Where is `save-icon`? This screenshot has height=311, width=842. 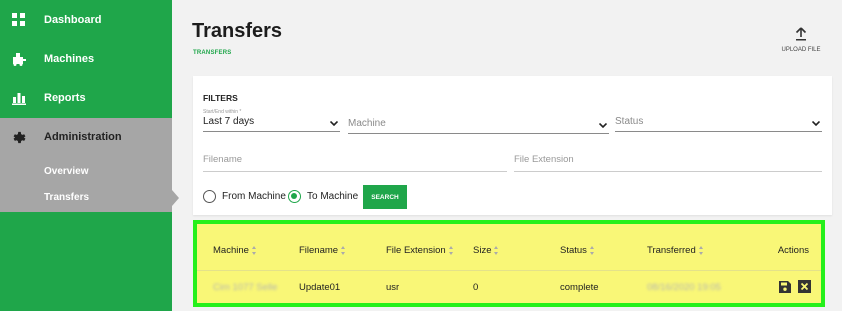
save-icon is located at coordinates (784, 286).